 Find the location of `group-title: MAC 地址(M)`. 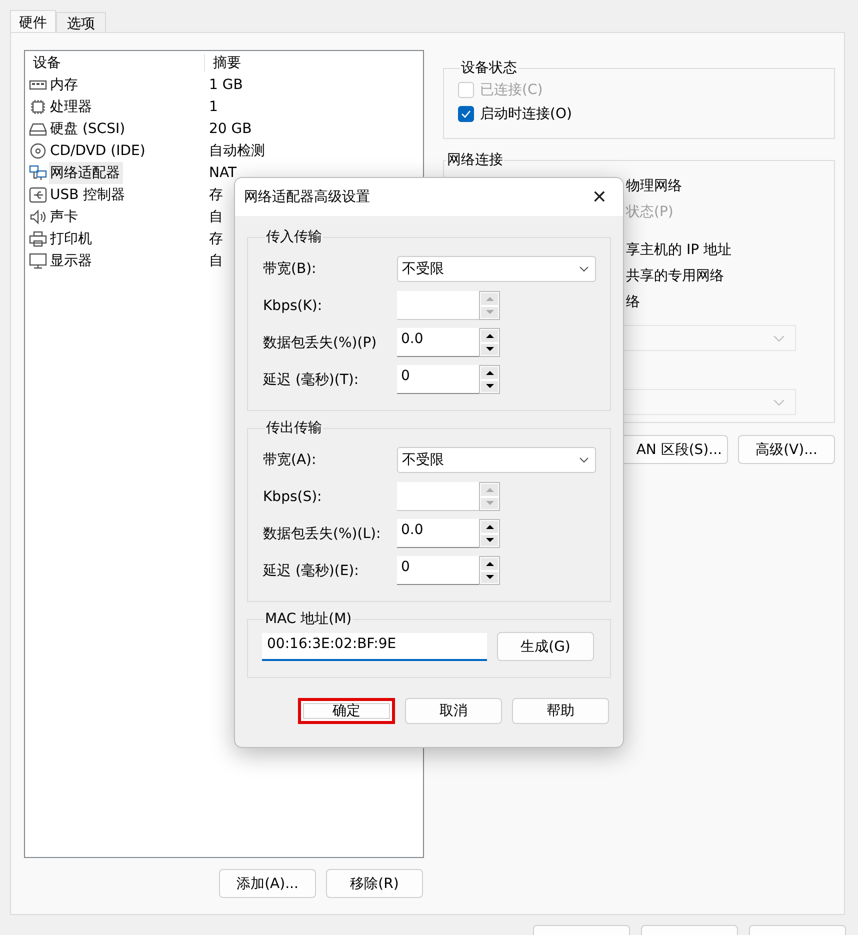

group-title: MAC 地址(M) is located at coordinates (308, 619).